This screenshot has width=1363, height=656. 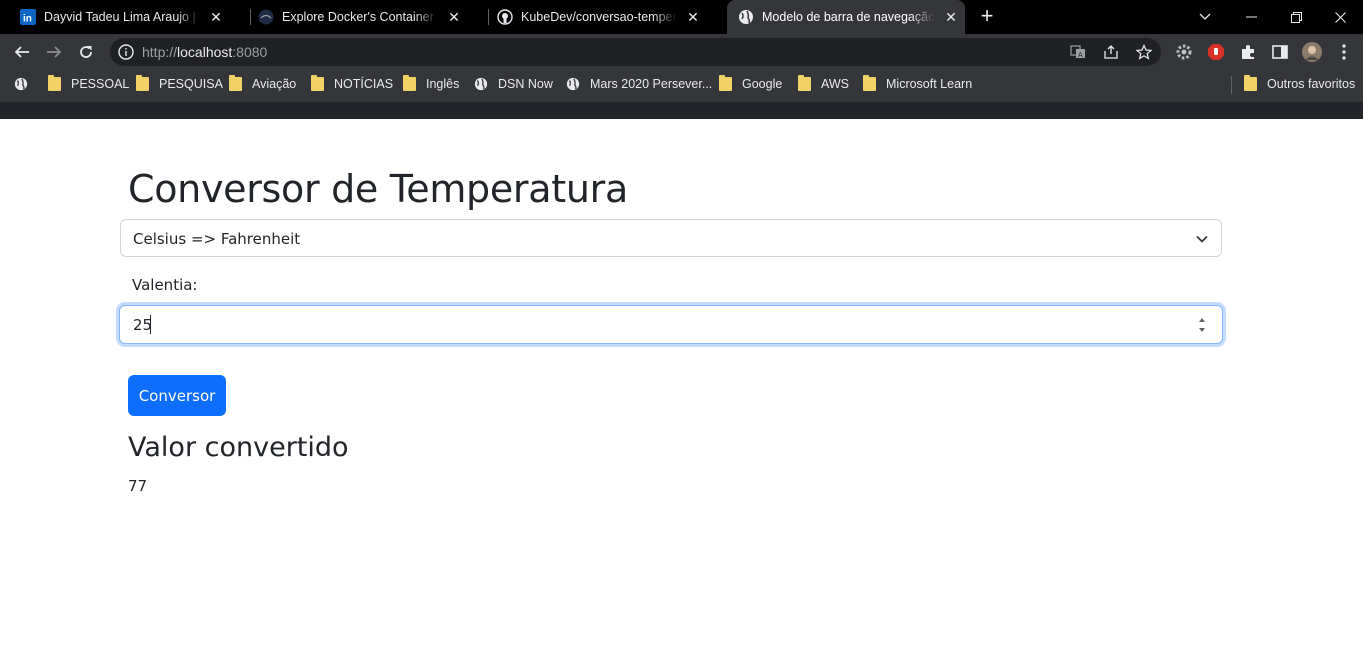 What do you see at coordinates (635, 52) in the screenshot?
I see `address-bar: http://localhost:8080 A` at bounding box center [635, 52].